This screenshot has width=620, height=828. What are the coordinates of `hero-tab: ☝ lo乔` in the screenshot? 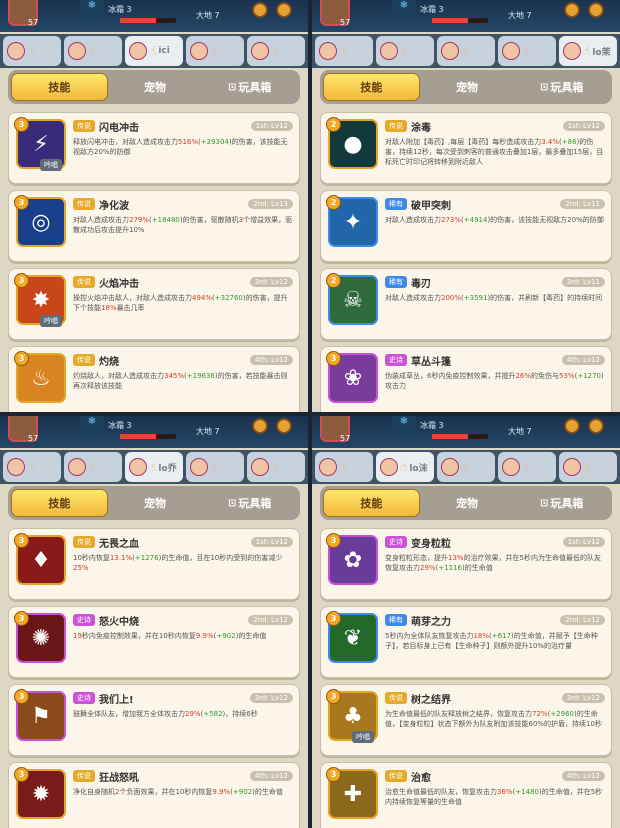 It's located at (154, 467).